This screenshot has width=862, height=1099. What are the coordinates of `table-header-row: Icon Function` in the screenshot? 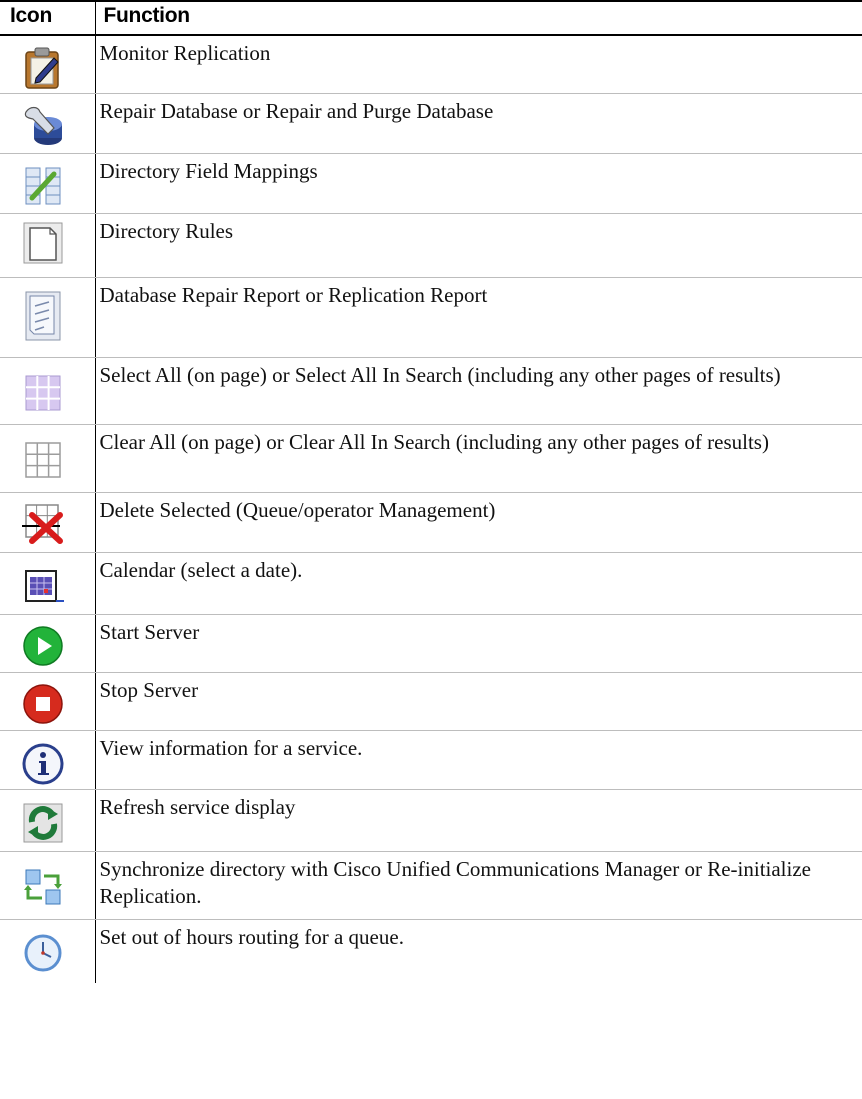 It's located at (431, 18).